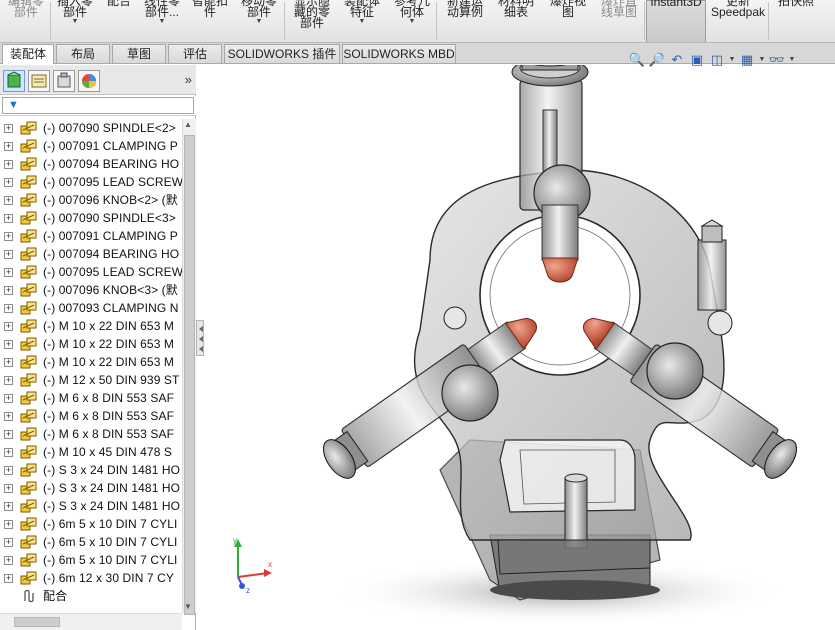 The image size is (835, 630). What do you see at coordinates (91, 200) in the screenshot?
I see `tree-item: + (-) 007096 KNOB<2> (默` at bounding box center [91, 200].